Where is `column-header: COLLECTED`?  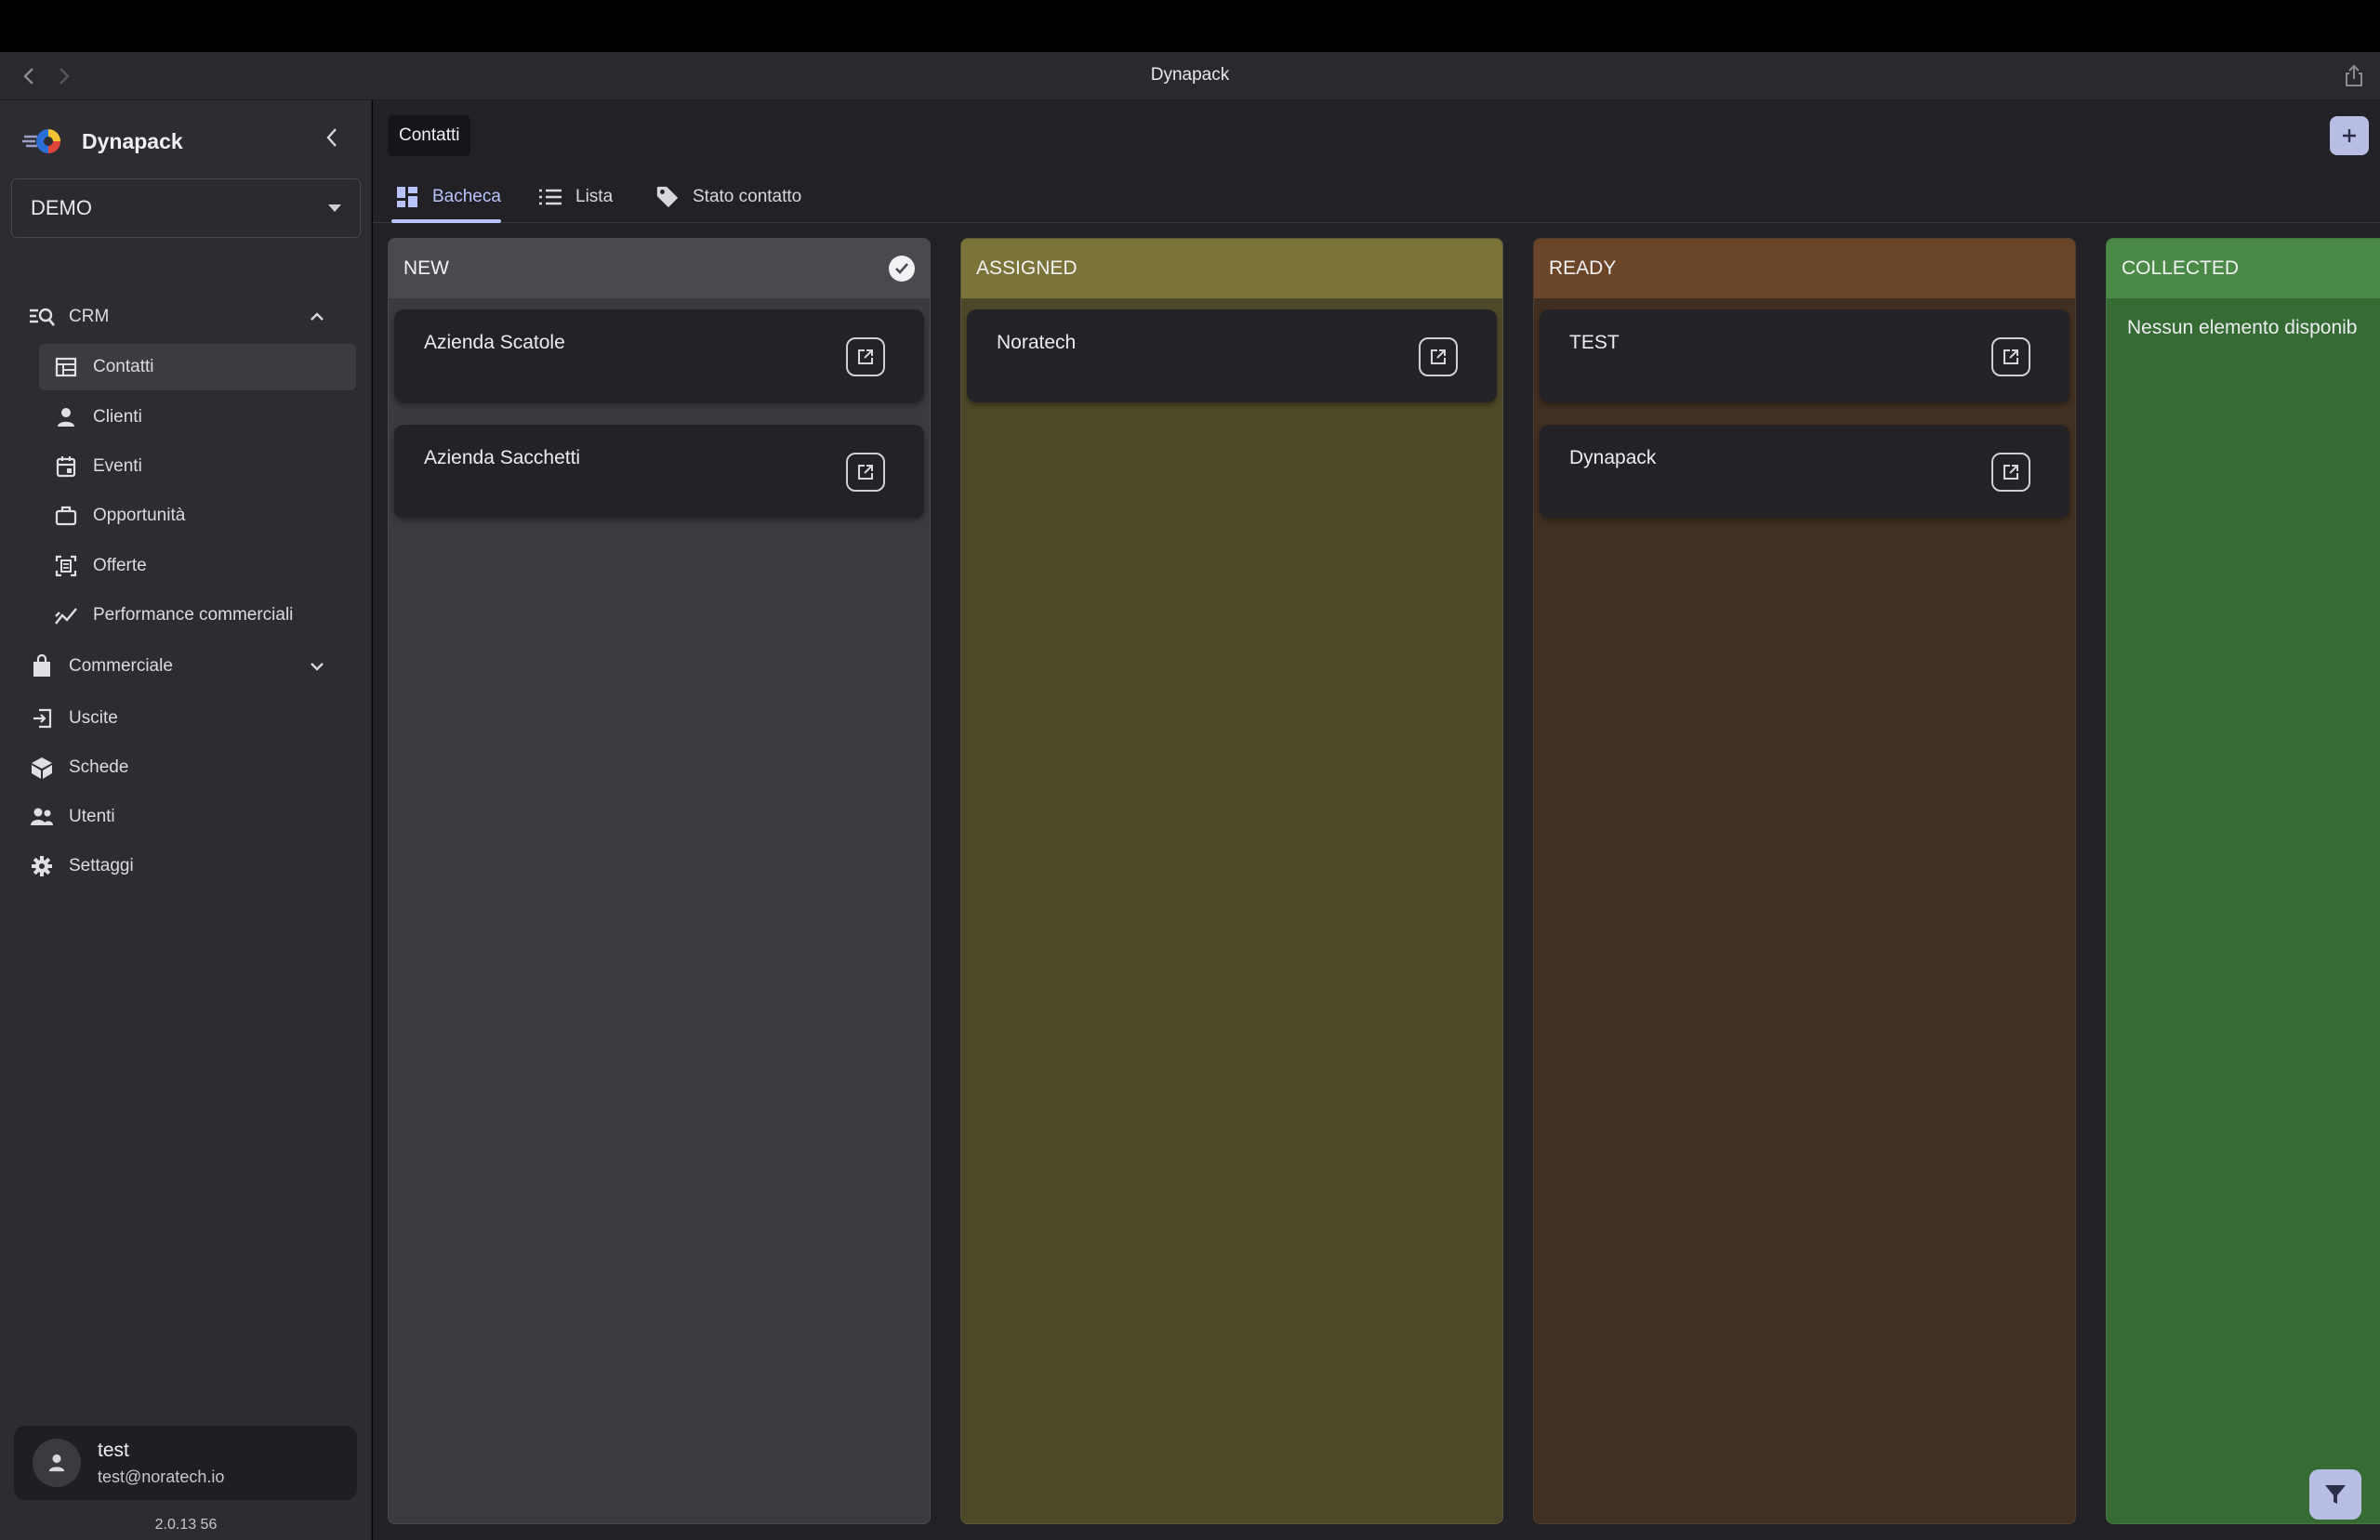
column-header: COLLECTED is located at coordinates (2243, 268).